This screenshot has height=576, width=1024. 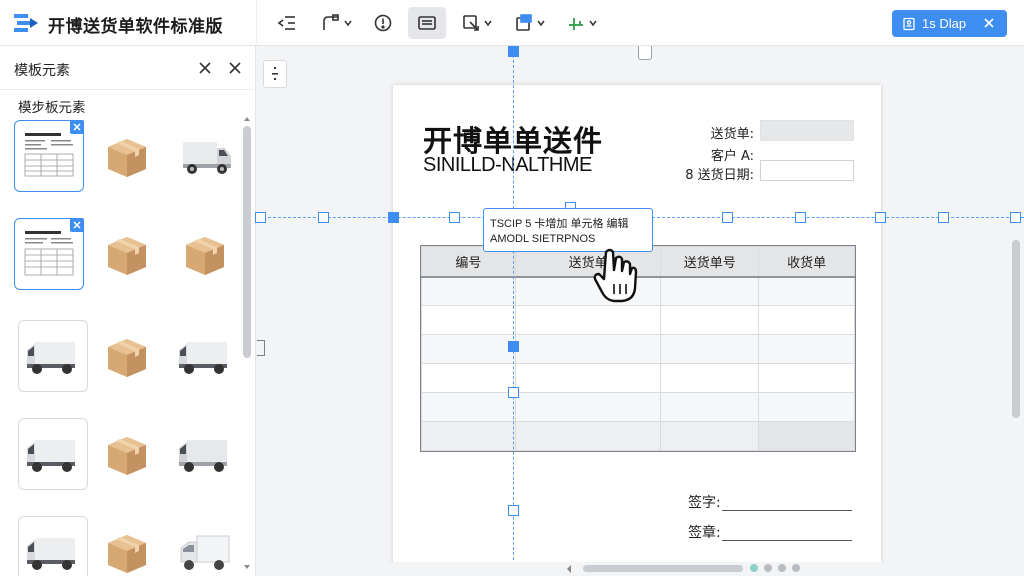 What do you see at coordinates (247, 119) in the screenshot?
I see `scroll-up-icon` at bounding box center [247, 119].